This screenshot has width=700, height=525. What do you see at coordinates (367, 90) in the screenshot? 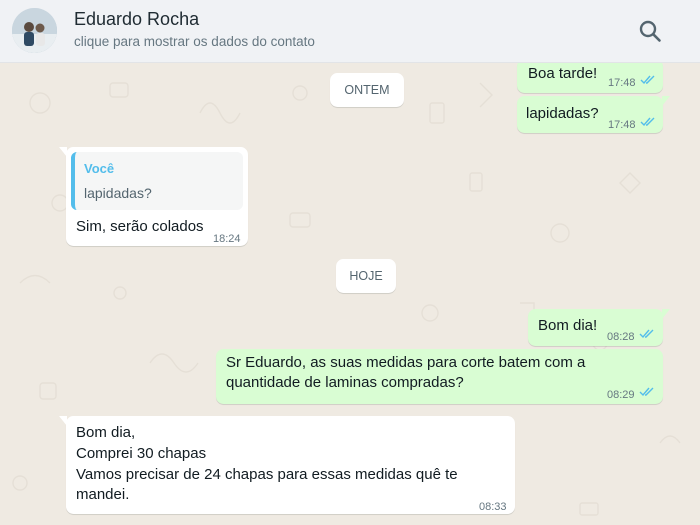
I see `date-separator: ONTEM` at bounding box center [367, 90].